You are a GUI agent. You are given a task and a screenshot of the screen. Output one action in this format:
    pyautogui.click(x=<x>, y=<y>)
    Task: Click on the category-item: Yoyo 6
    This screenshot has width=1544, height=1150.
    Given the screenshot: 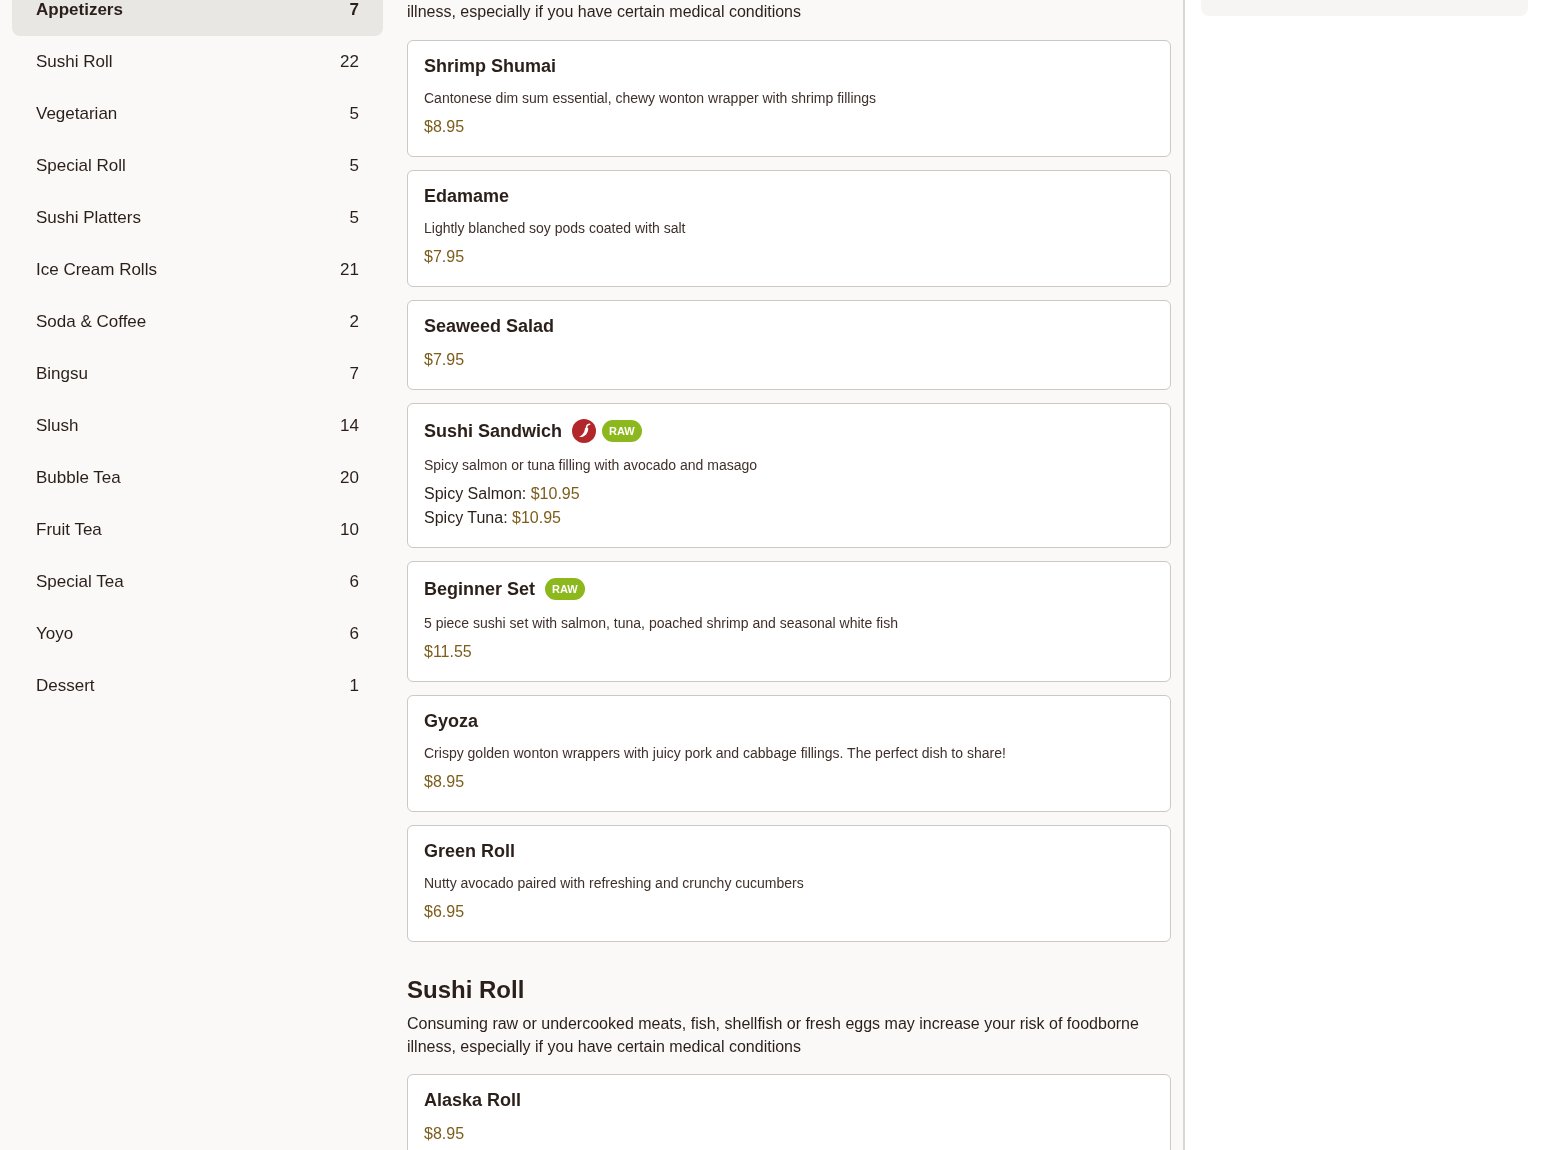 What is the action you would take?
    pyautogui.click(x=197, y=634)
    